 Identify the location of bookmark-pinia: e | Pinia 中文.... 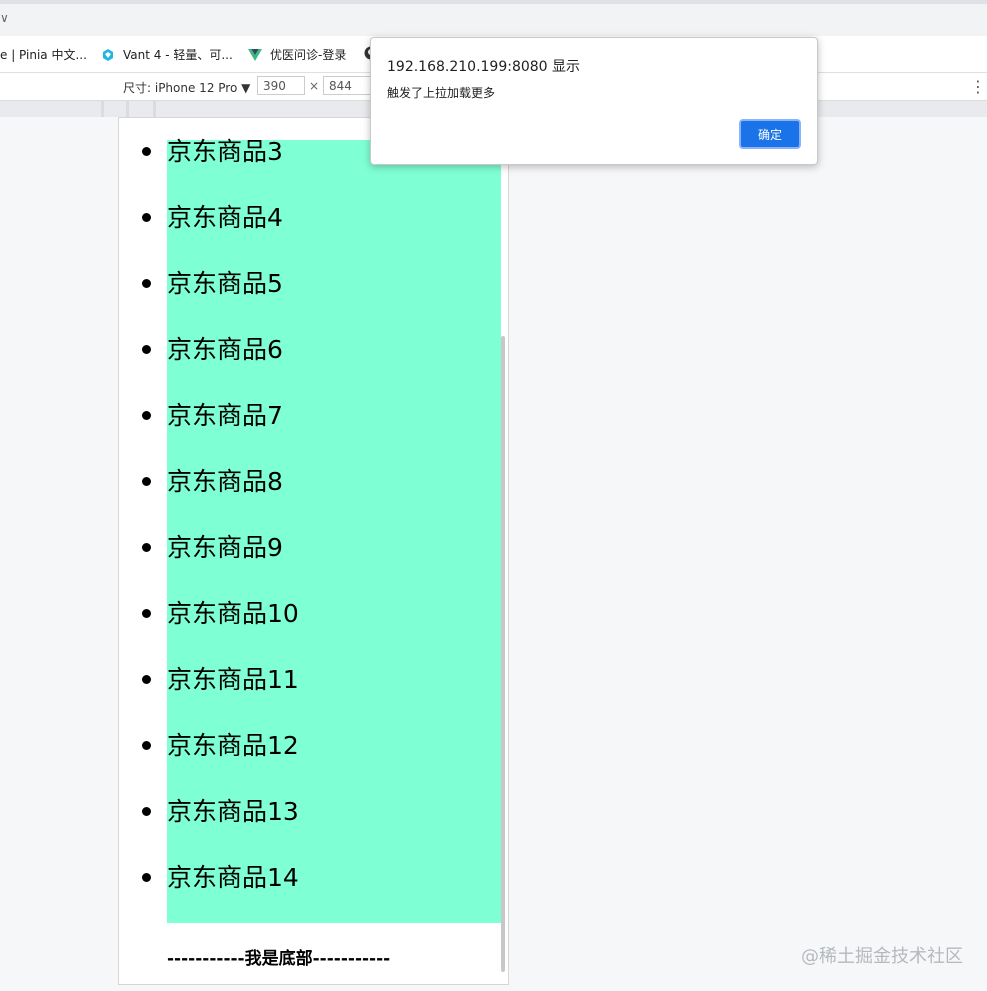
(43, 54).